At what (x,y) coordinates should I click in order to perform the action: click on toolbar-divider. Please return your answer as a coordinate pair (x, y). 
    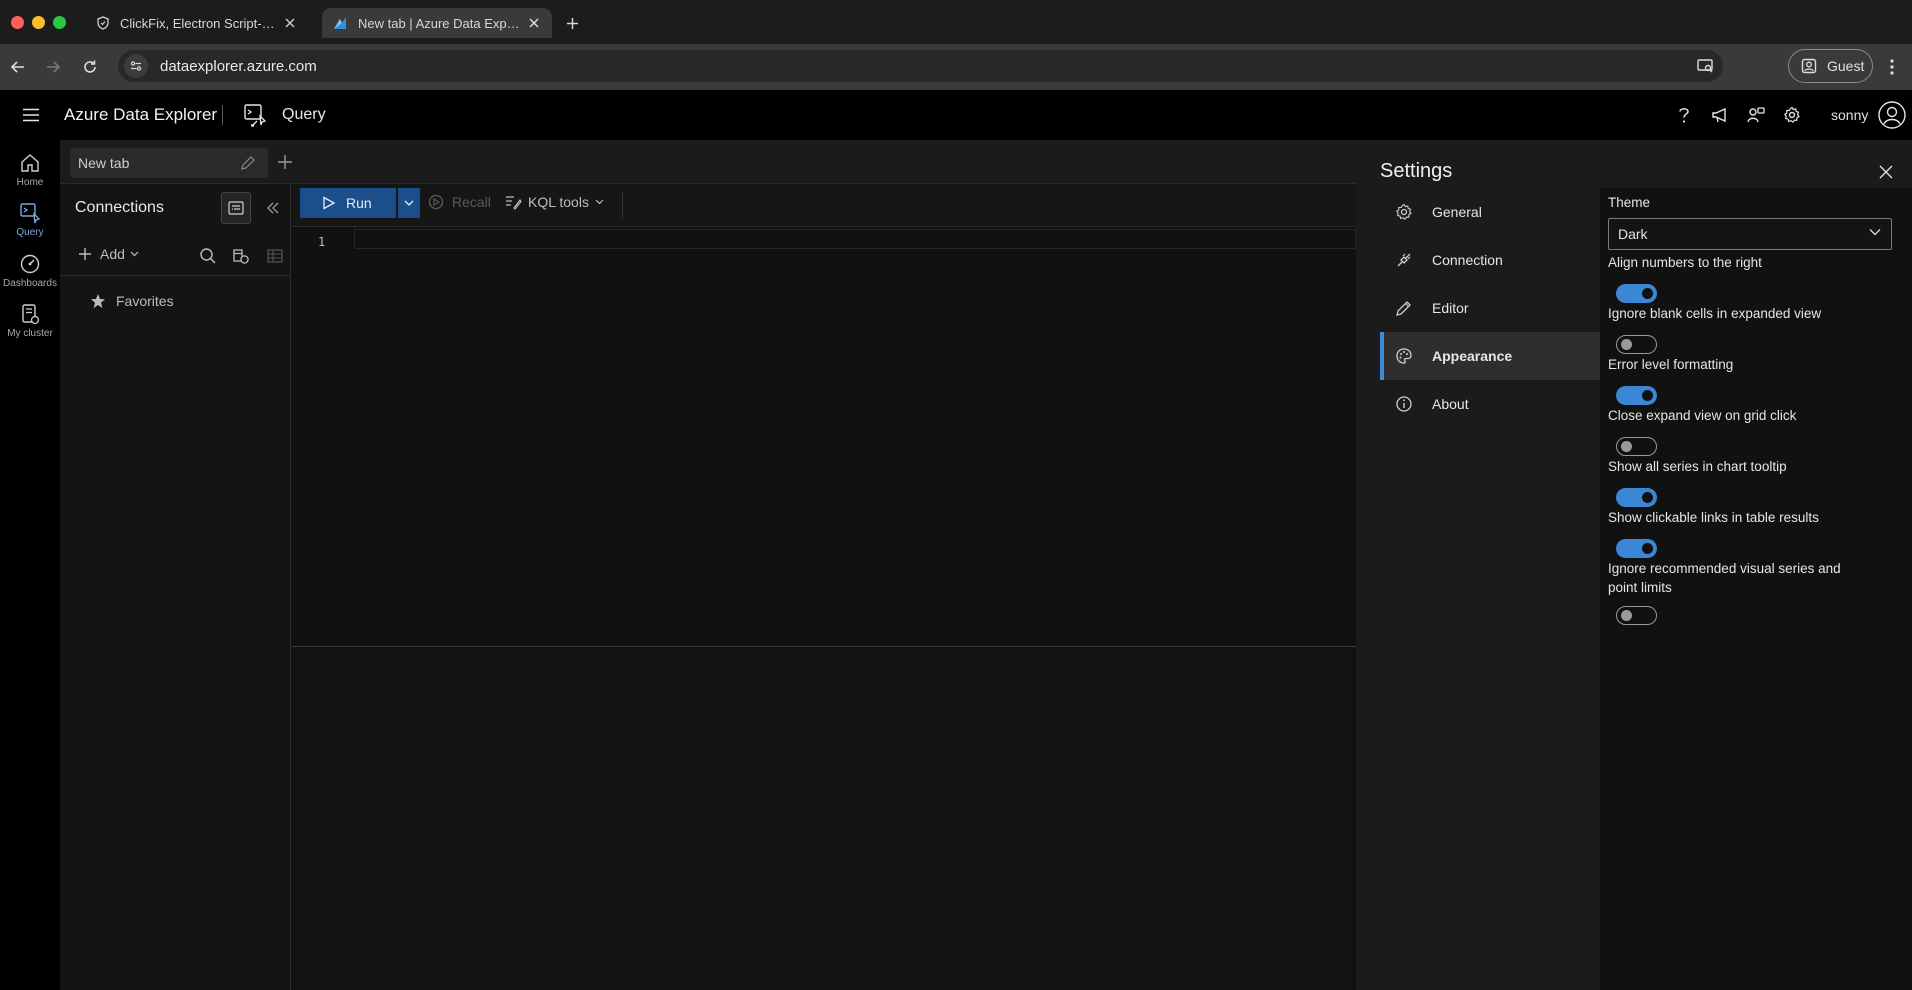
    Looking at the image, I should click on (622, 205).